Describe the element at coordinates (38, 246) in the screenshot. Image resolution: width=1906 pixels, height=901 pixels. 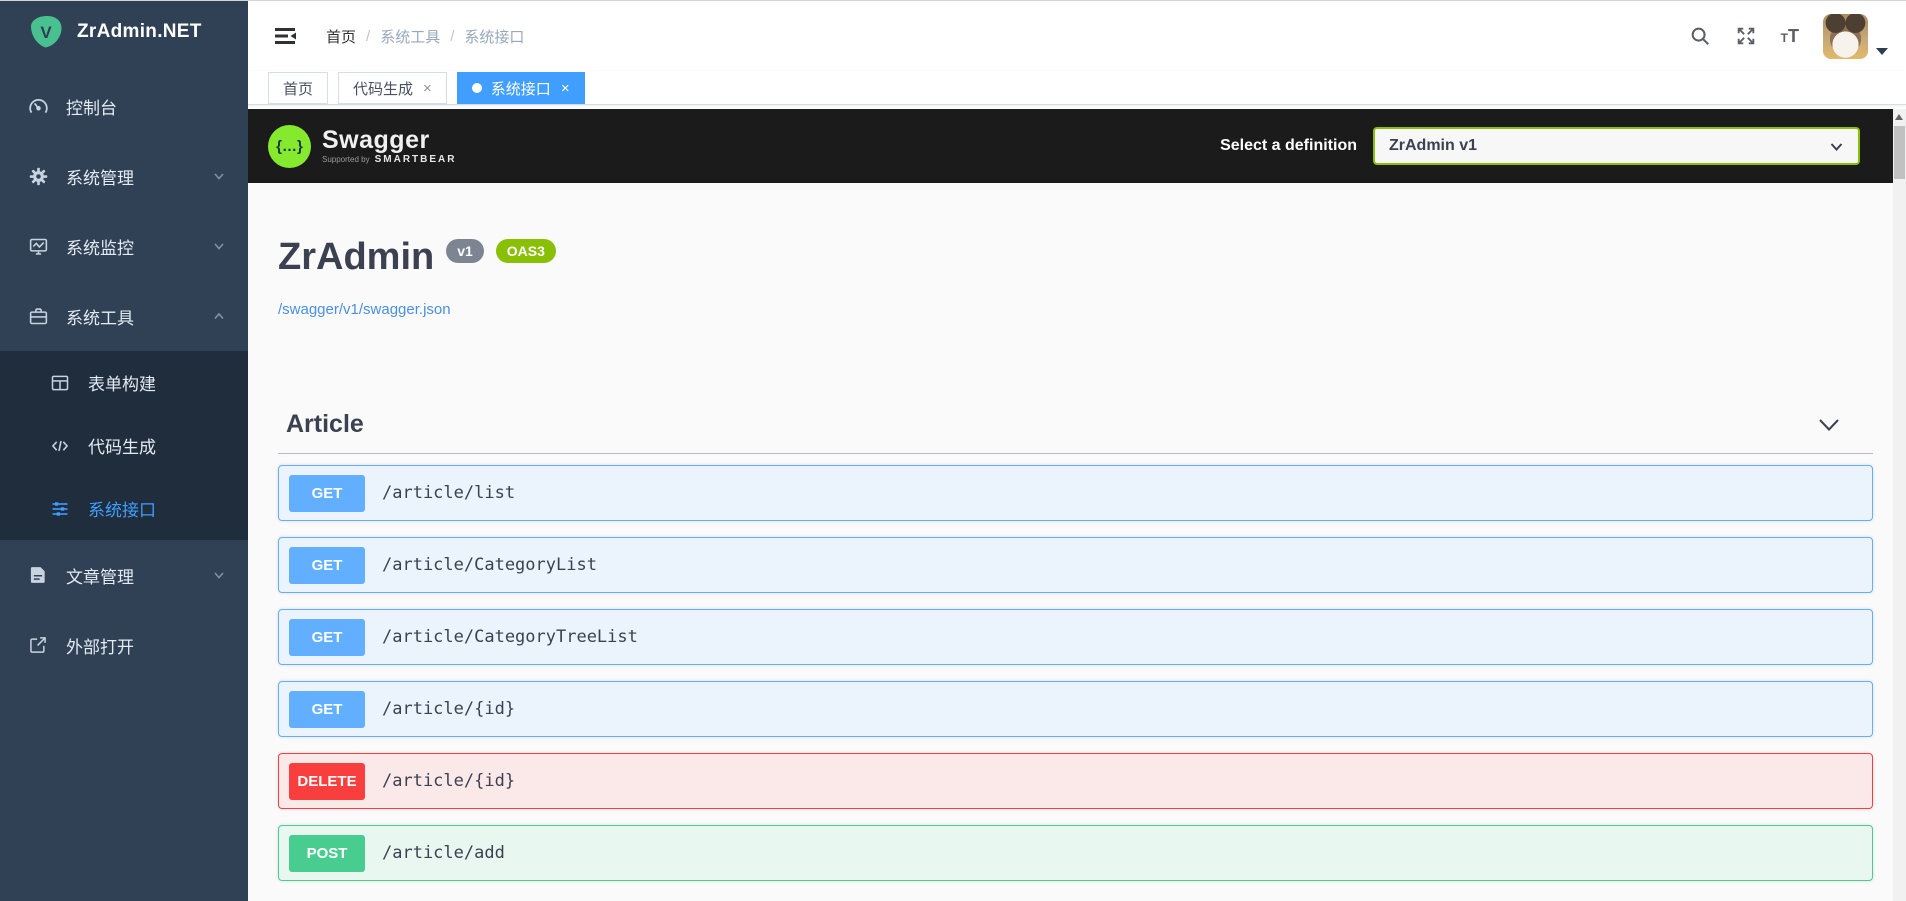
I see `monitor-icon` at that location.